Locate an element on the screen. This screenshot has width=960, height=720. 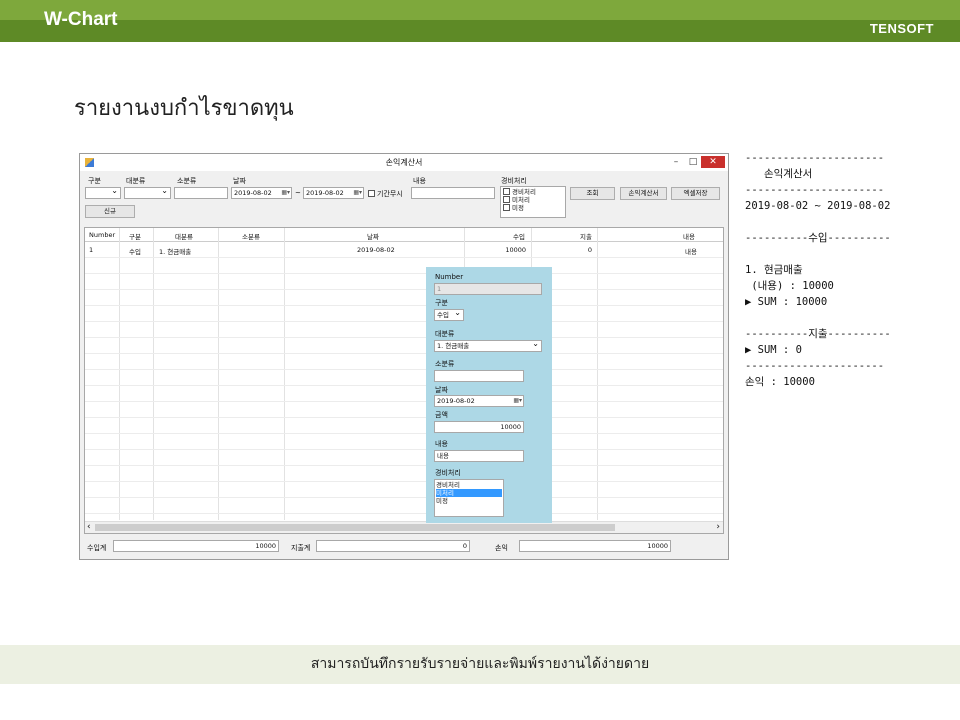
dlg-expense-option: 경비처리 is located at coordinates (469, 485).